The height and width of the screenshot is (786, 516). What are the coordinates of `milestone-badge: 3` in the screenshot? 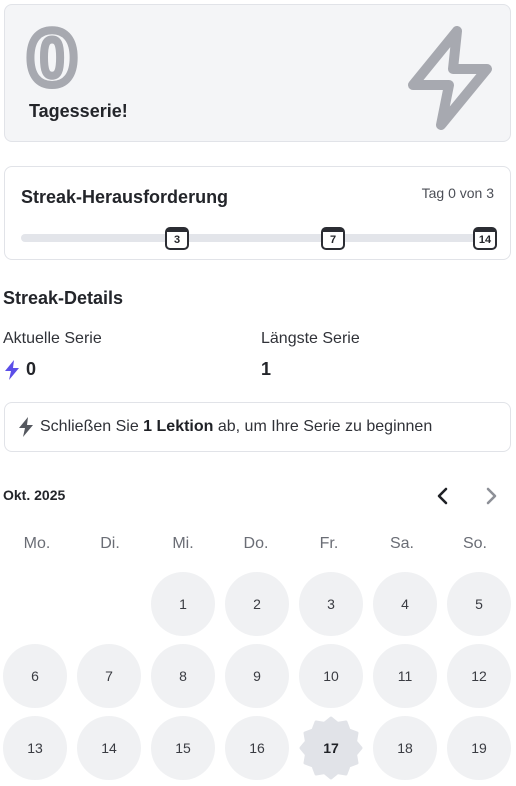 It's located at (177, 238).